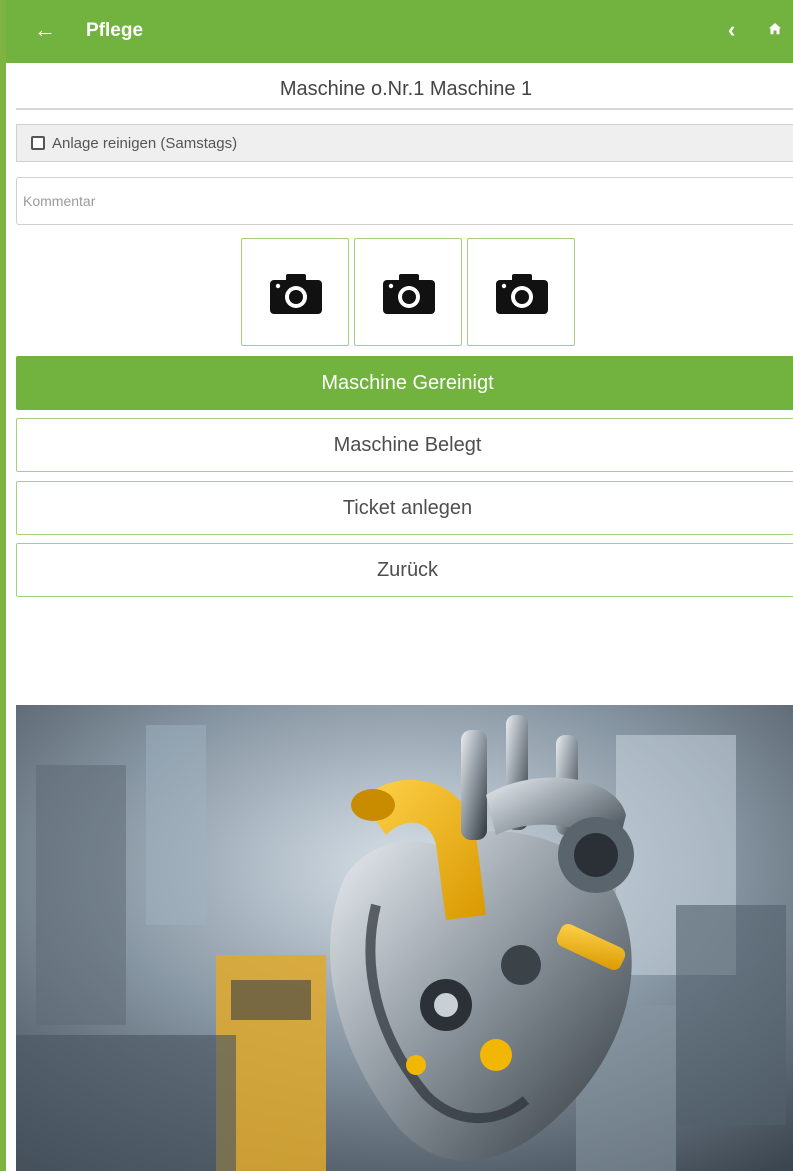 This screenshot has height=1171, width=793. Describe the element at coordinates (731, 30) in the screenshot. I see `chevron-left-icon: ‹` at that location.